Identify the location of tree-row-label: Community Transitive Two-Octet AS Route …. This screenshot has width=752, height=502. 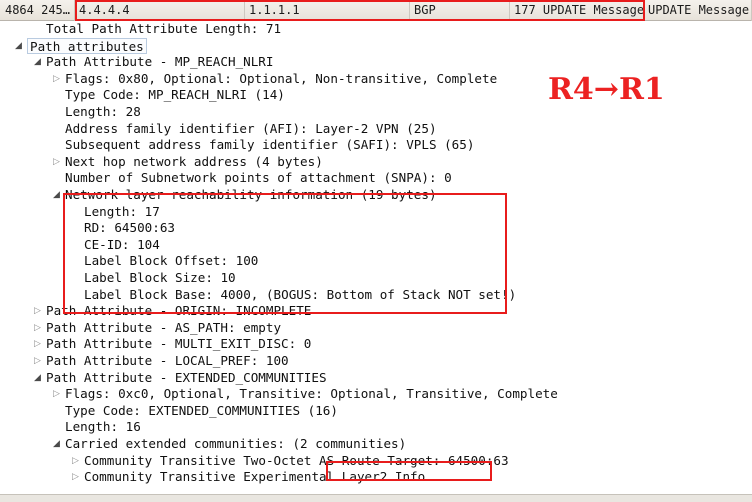
(296, 460).